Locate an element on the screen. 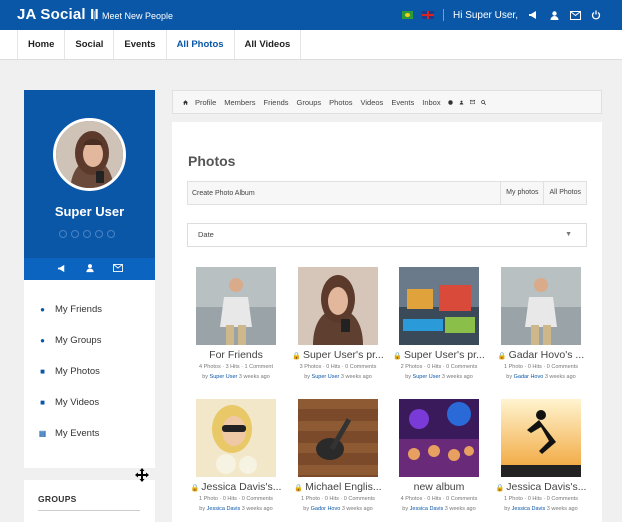 The height and width of the screenshot is (522, 622). album-stats: 2 Photos · 0 Hits · 0 Comments is located at coordinates (439, 367).